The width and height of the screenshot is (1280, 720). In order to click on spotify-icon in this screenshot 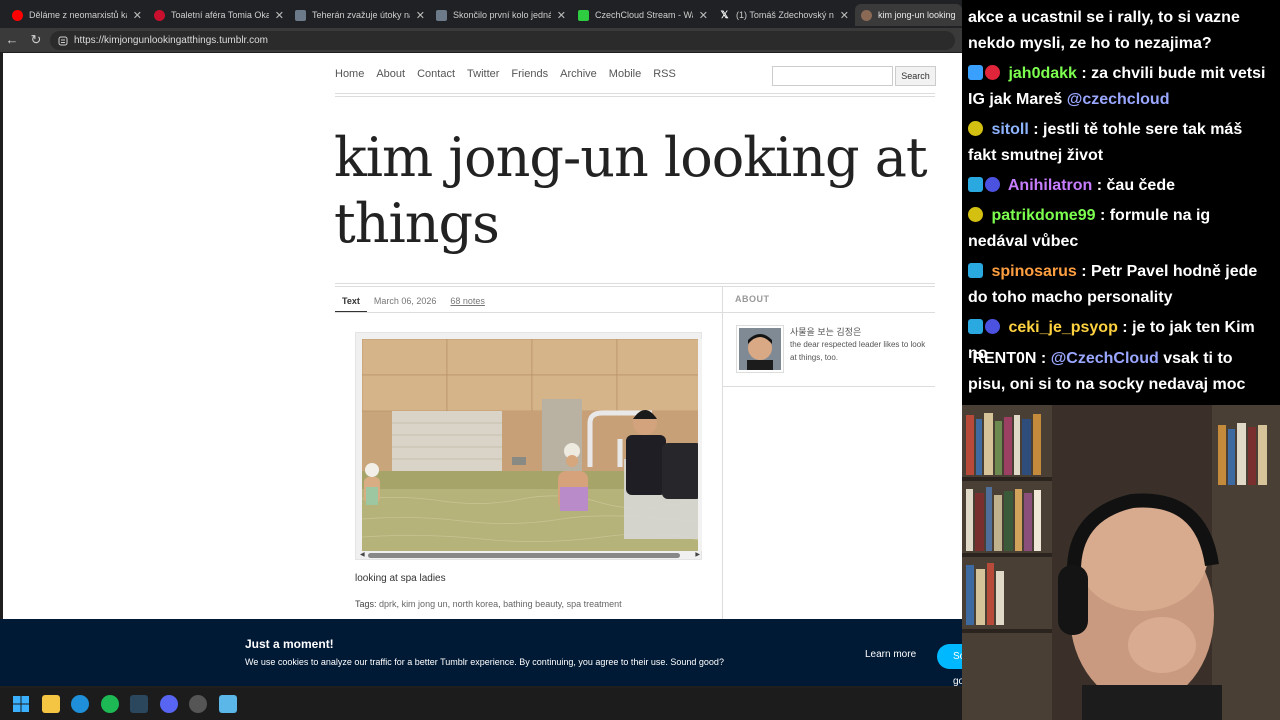, I will do `click(110, 704)`.